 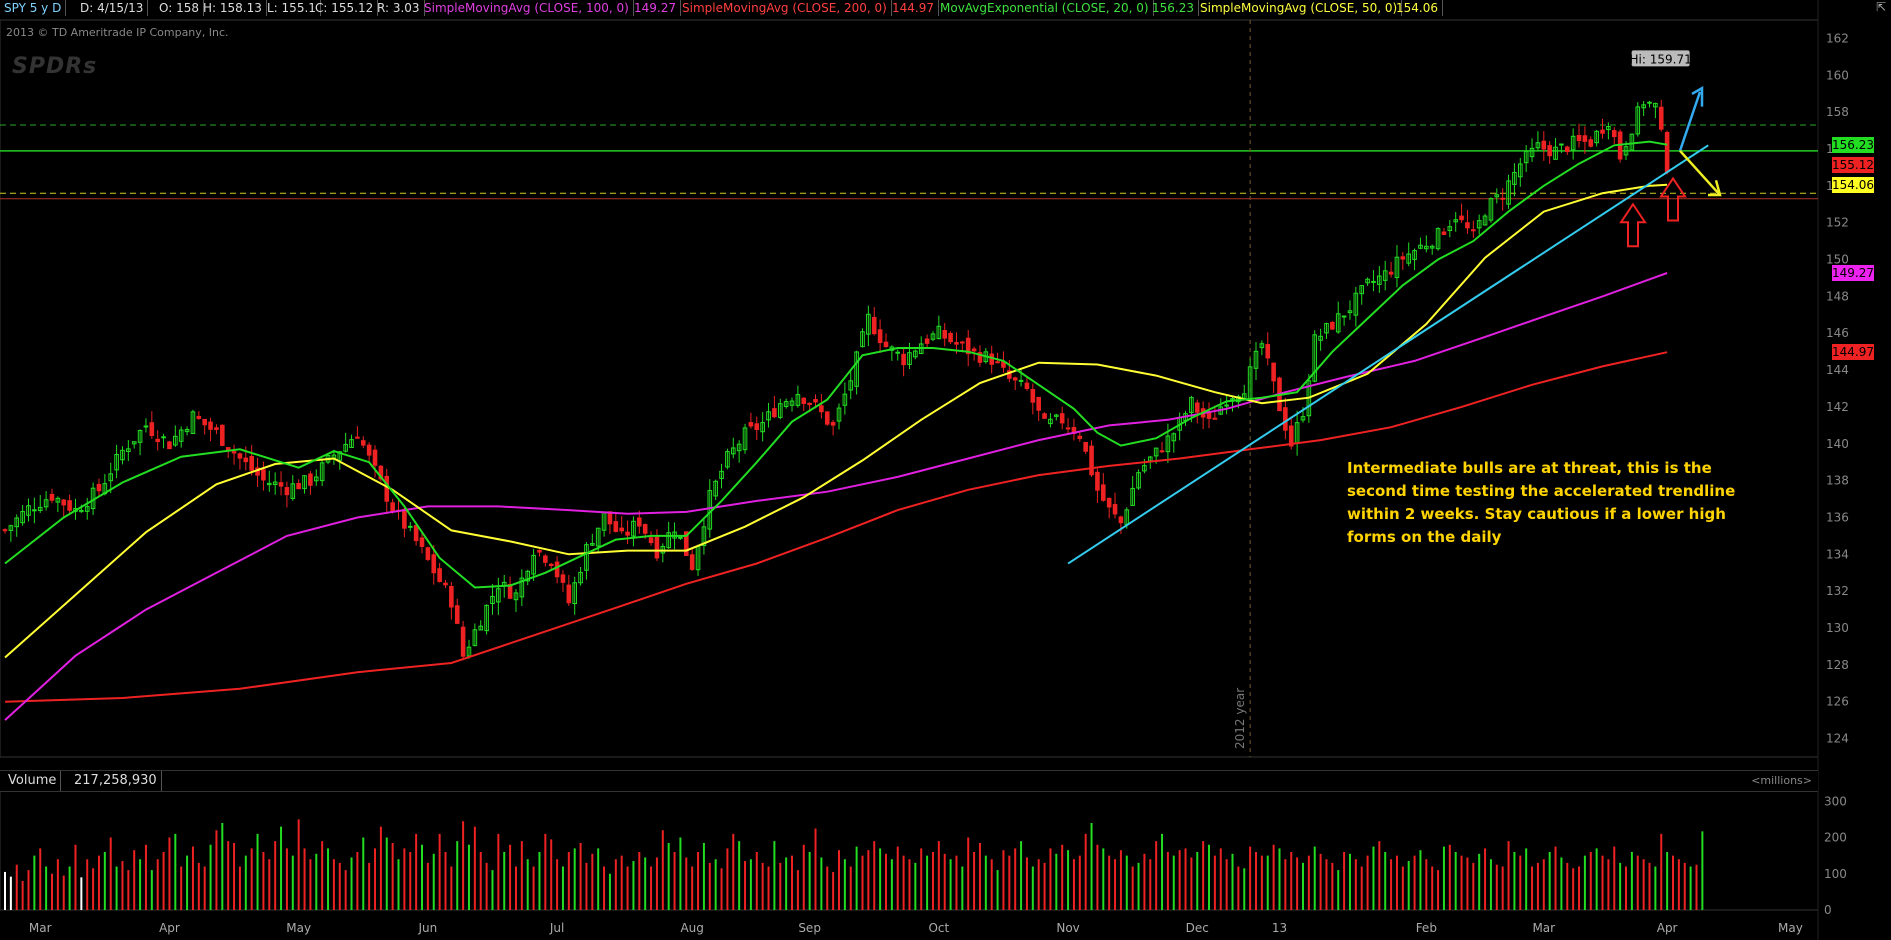 I want to click on year-label: 2012 year, so click(x=1240, y=718).